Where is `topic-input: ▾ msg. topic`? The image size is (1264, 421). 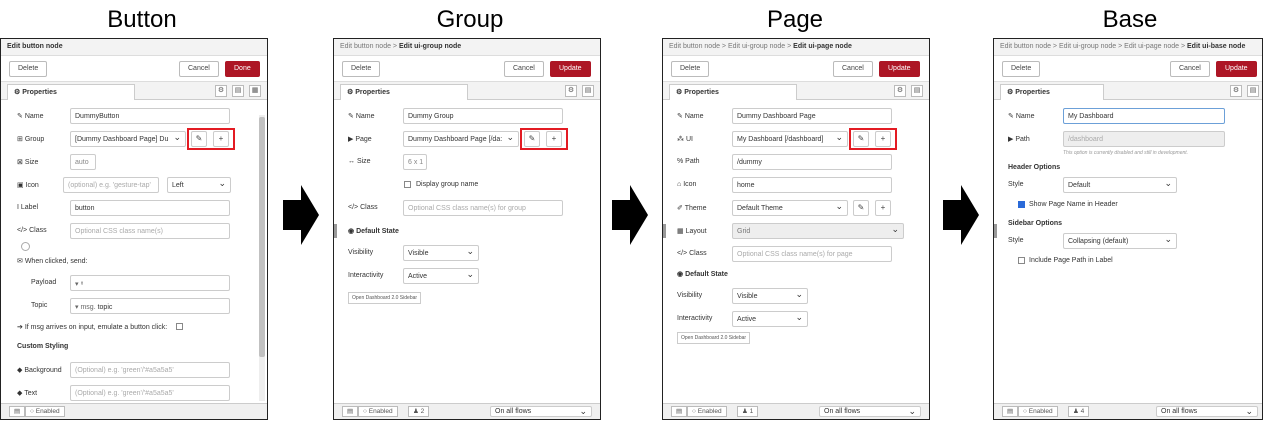 topic-input: ▾ msg. topic is located at coordinates (150, 306).